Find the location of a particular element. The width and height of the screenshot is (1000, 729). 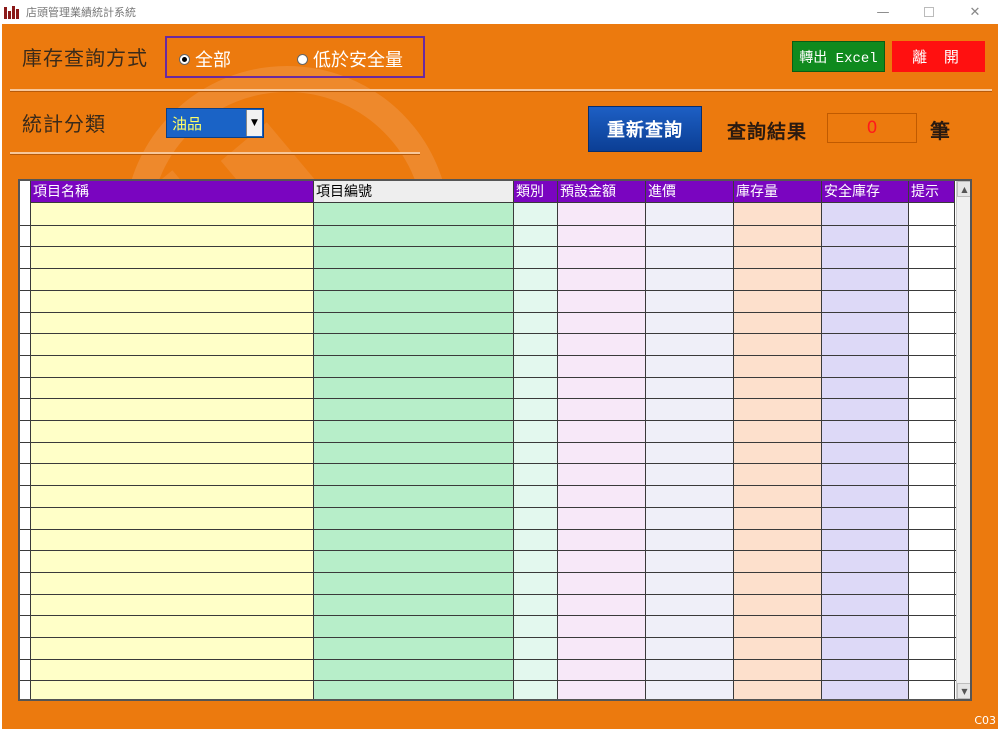

column-header: 安全庫存 is located at coordinates (865, 192).